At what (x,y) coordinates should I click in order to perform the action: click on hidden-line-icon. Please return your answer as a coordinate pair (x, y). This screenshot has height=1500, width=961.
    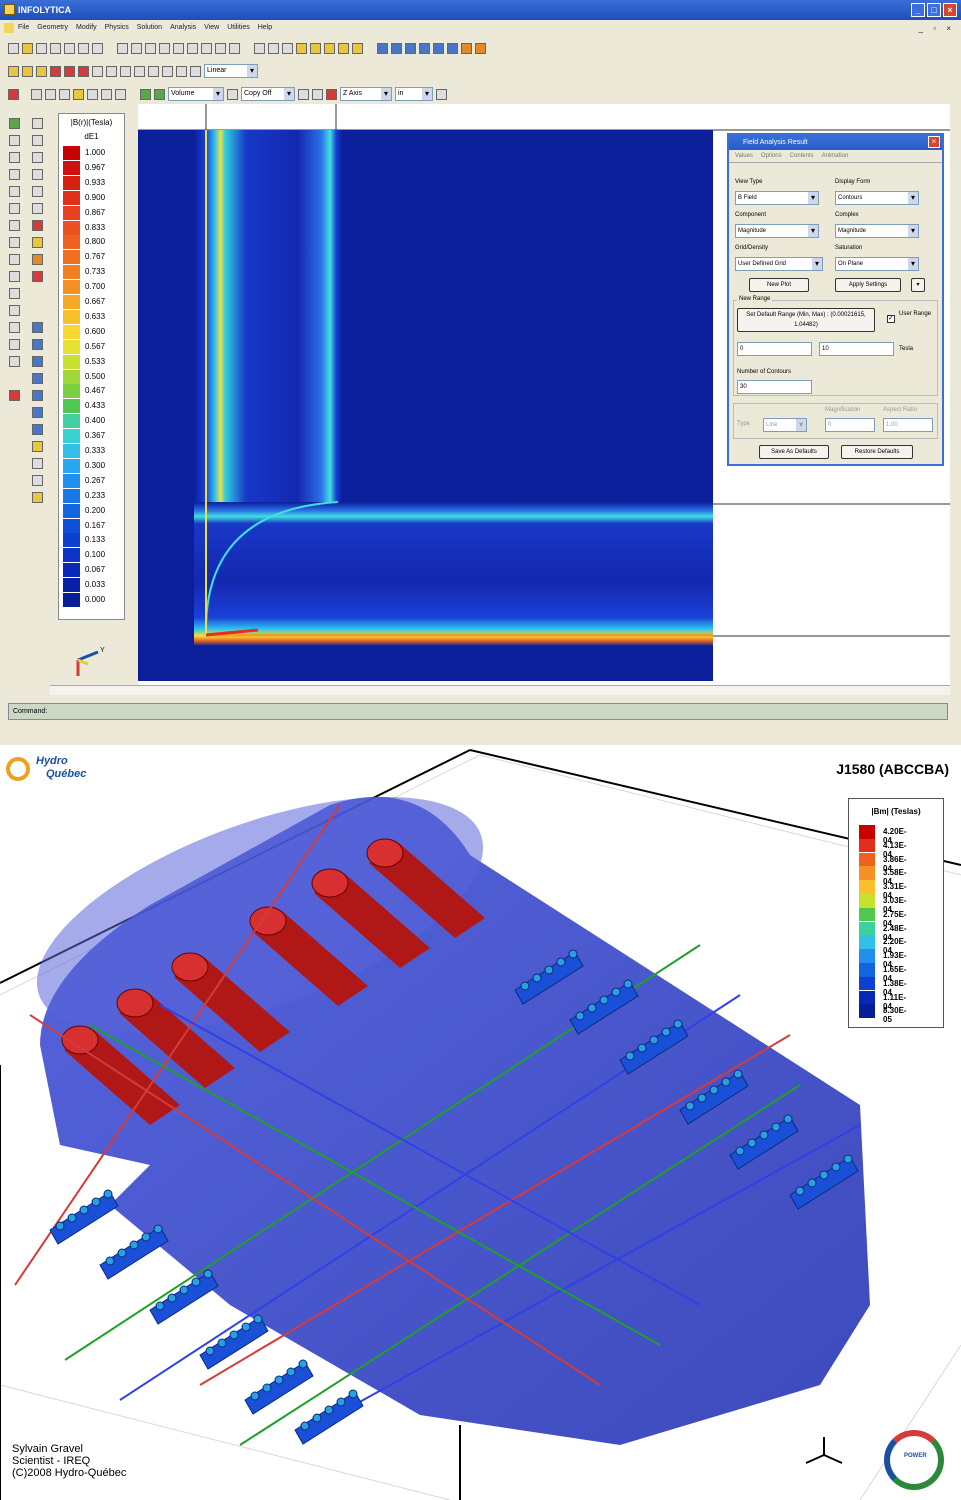
    Looking at the image, I should click on (14, 208).